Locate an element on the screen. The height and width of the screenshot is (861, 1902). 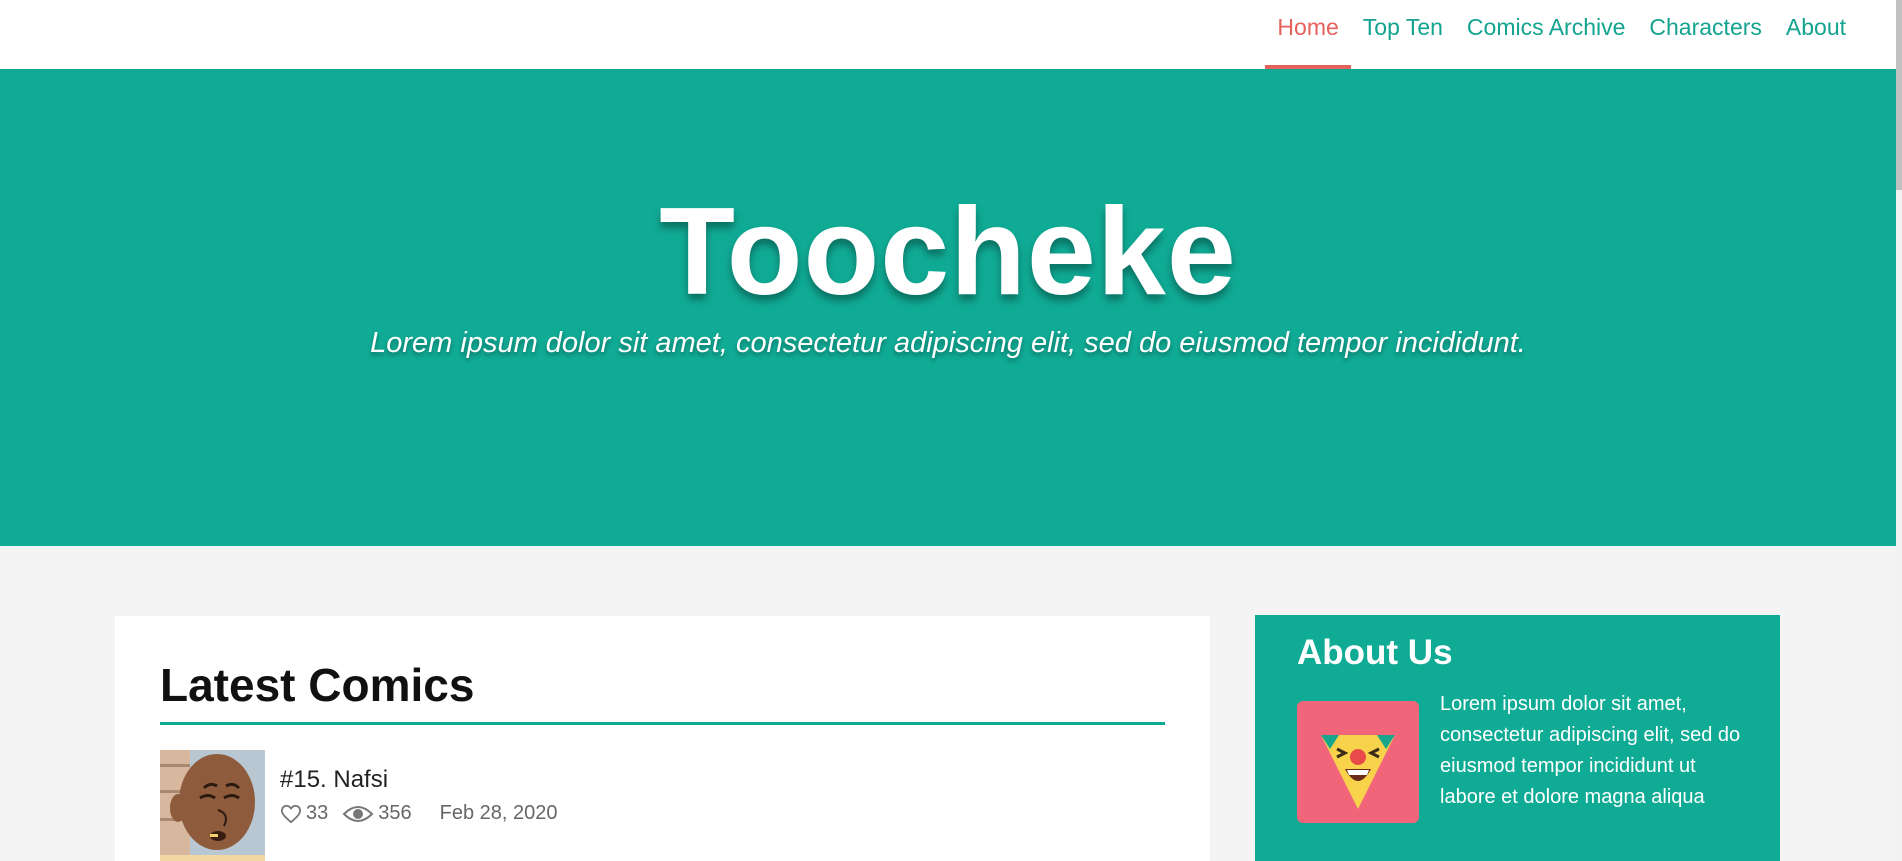
comic-list-item: #15. Nafsi 33 356 Feb 28, 2020 is located at coordinates (610, 805).